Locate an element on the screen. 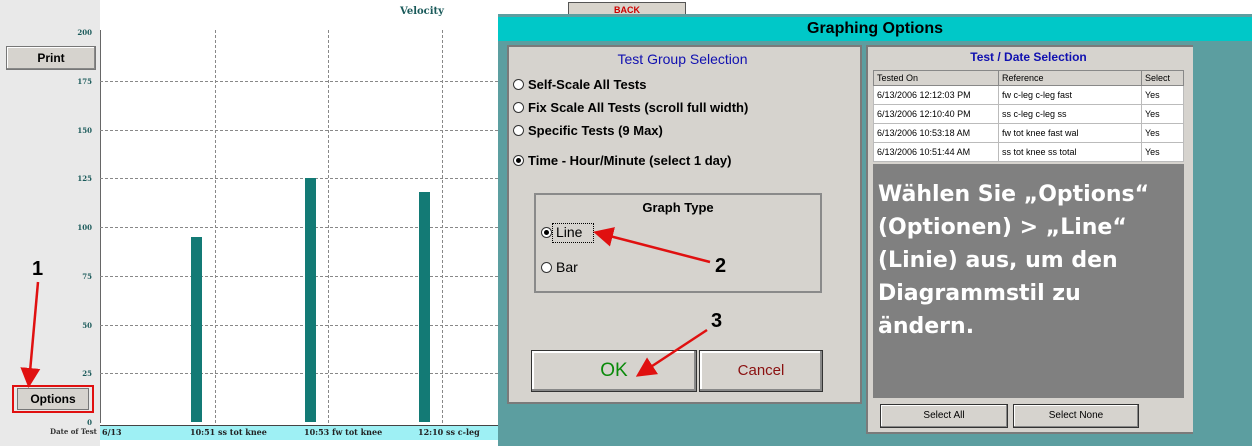  arrow-to-options is located at coordinates (30, 334).